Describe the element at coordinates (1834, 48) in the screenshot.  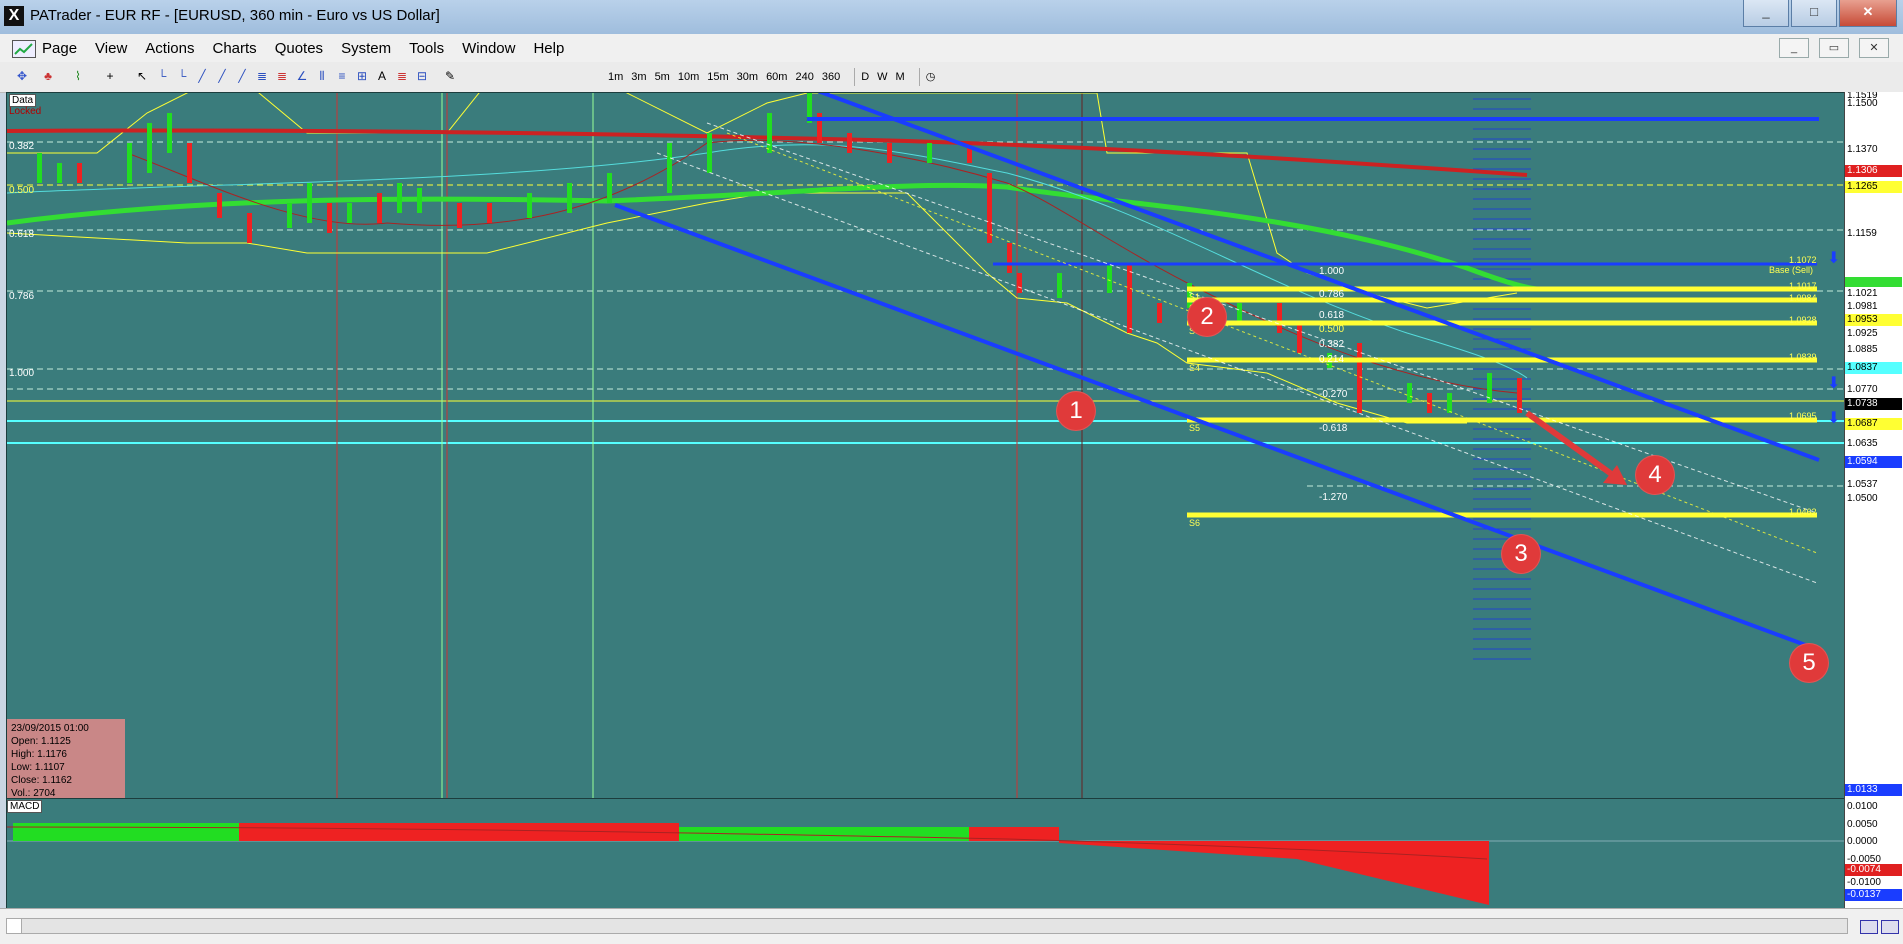
I see `child-restore-button: ▭` at that location.